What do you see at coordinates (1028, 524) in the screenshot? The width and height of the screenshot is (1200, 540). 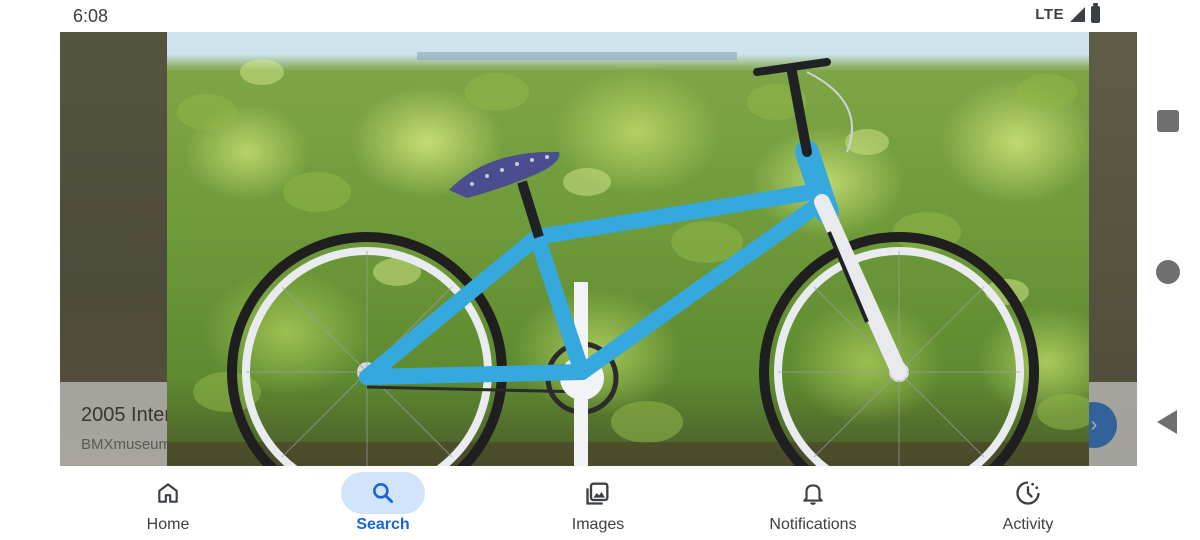 I see `nav-activity-label: Activity` at bounding box center [1028, 524].